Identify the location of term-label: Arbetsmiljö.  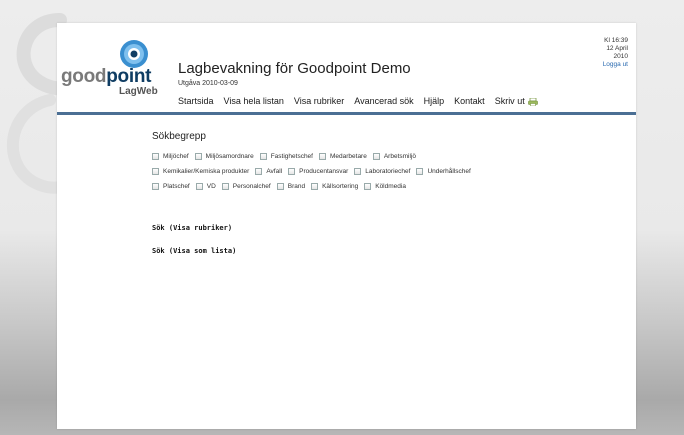
(399, 156).